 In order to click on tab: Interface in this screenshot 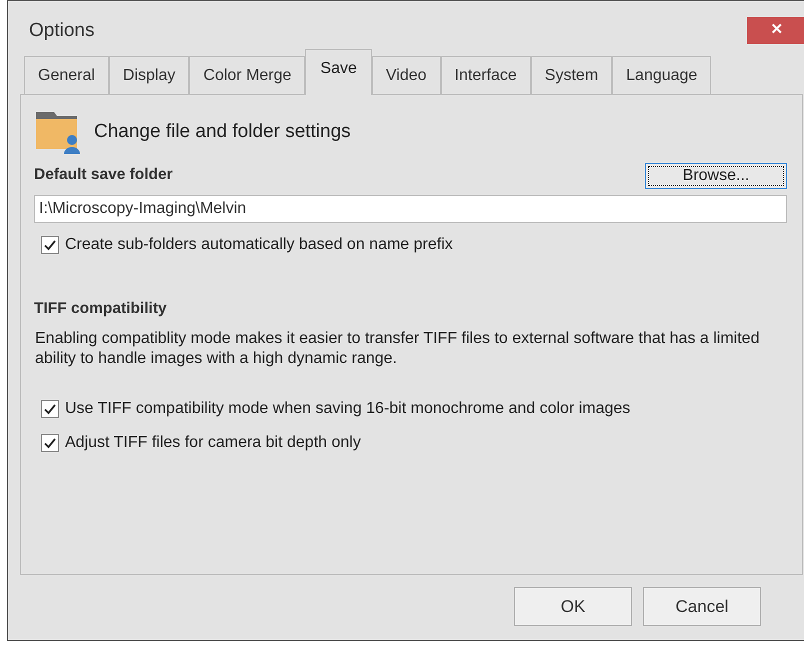, I will do `click(485, 75)`.